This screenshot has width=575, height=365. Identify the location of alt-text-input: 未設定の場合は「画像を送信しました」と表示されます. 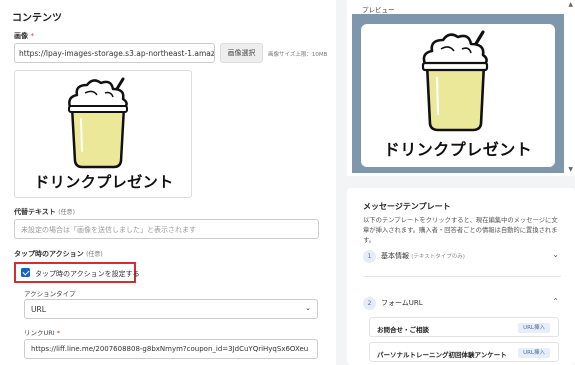
(166, 229).